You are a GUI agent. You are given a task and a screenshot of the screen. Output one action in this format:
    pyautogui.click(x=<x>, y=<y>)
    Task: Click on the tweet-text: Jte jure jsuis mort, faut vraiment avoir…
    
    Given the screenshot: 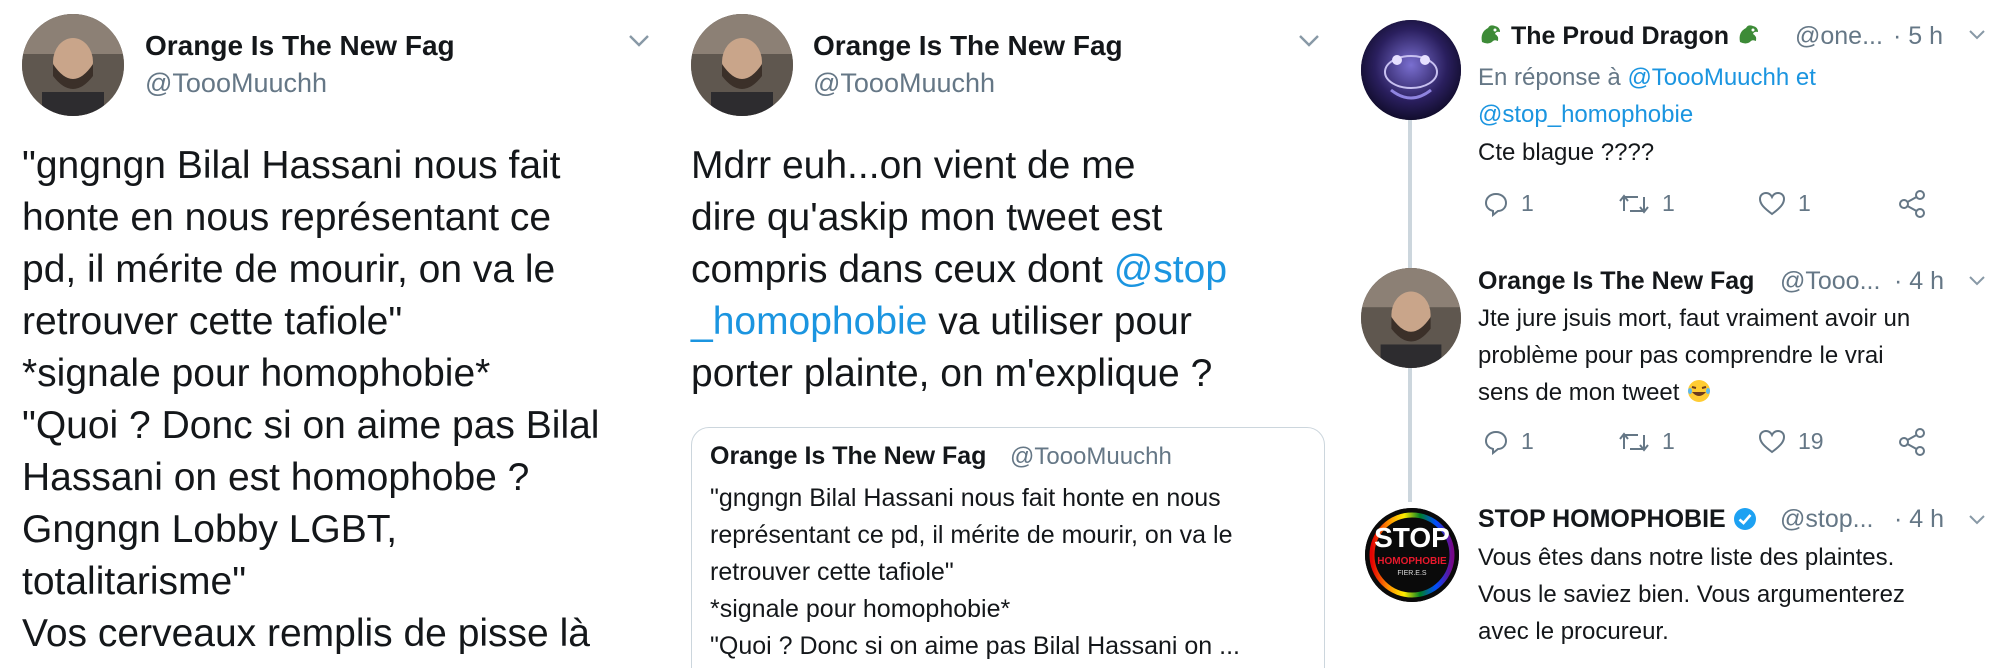 What is the action you would take?
    pyautogui.click(x=1694, y=357)
    